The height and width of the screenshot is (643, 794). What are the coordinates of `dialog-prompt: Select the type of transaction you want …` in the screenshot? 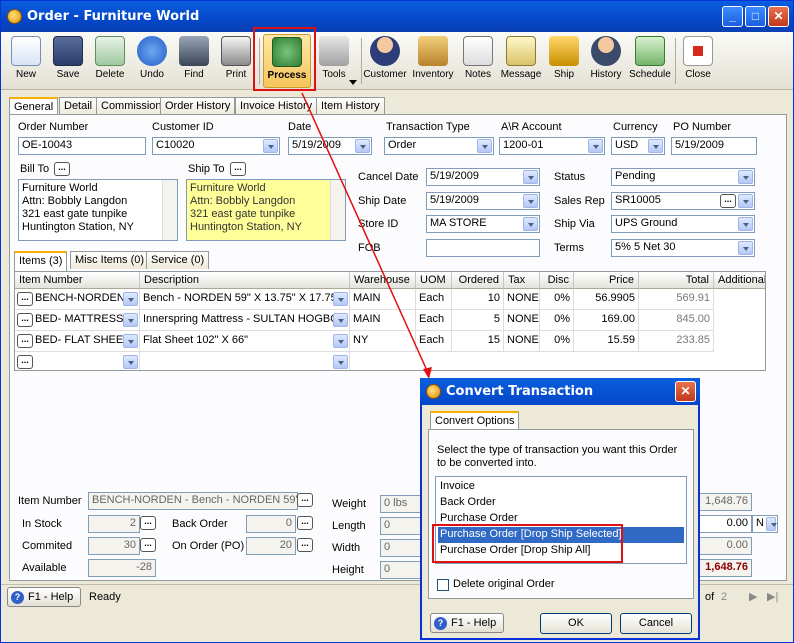 It's located at (557, 456).